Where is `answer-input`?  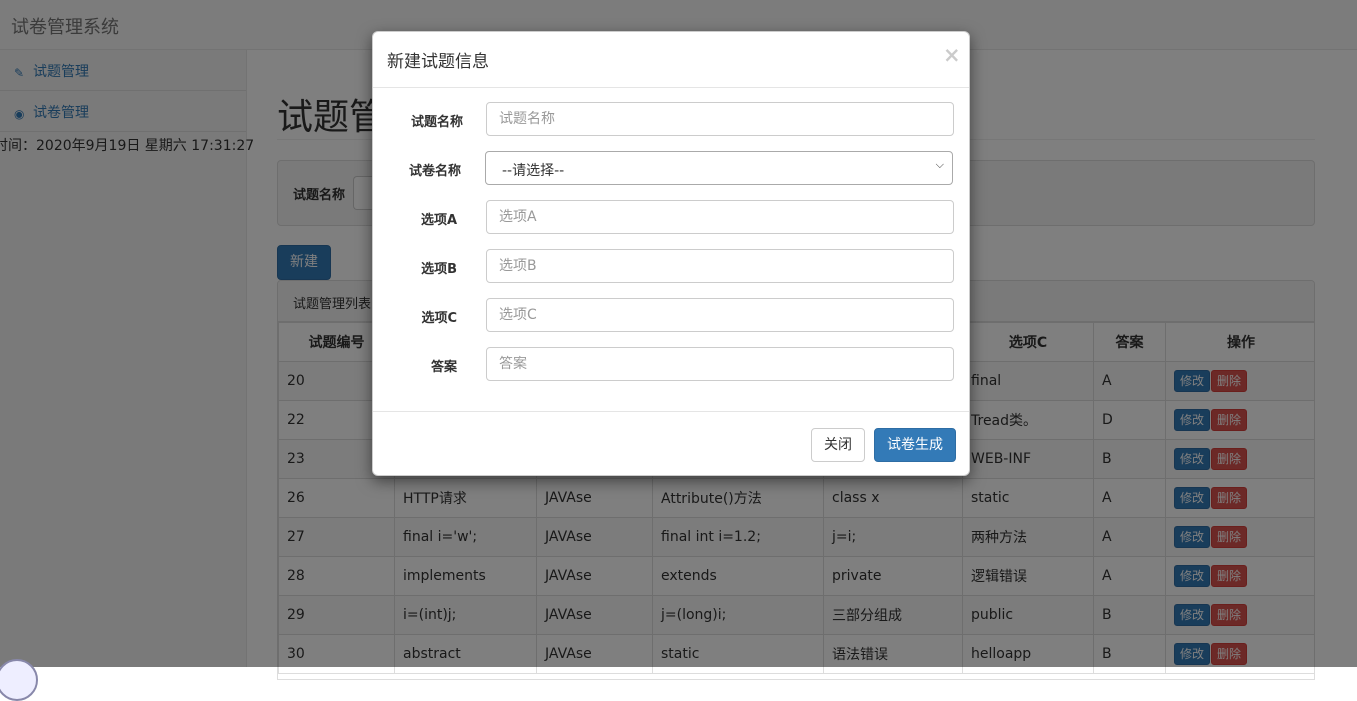 answer-input is located at coordinates (720, 364).